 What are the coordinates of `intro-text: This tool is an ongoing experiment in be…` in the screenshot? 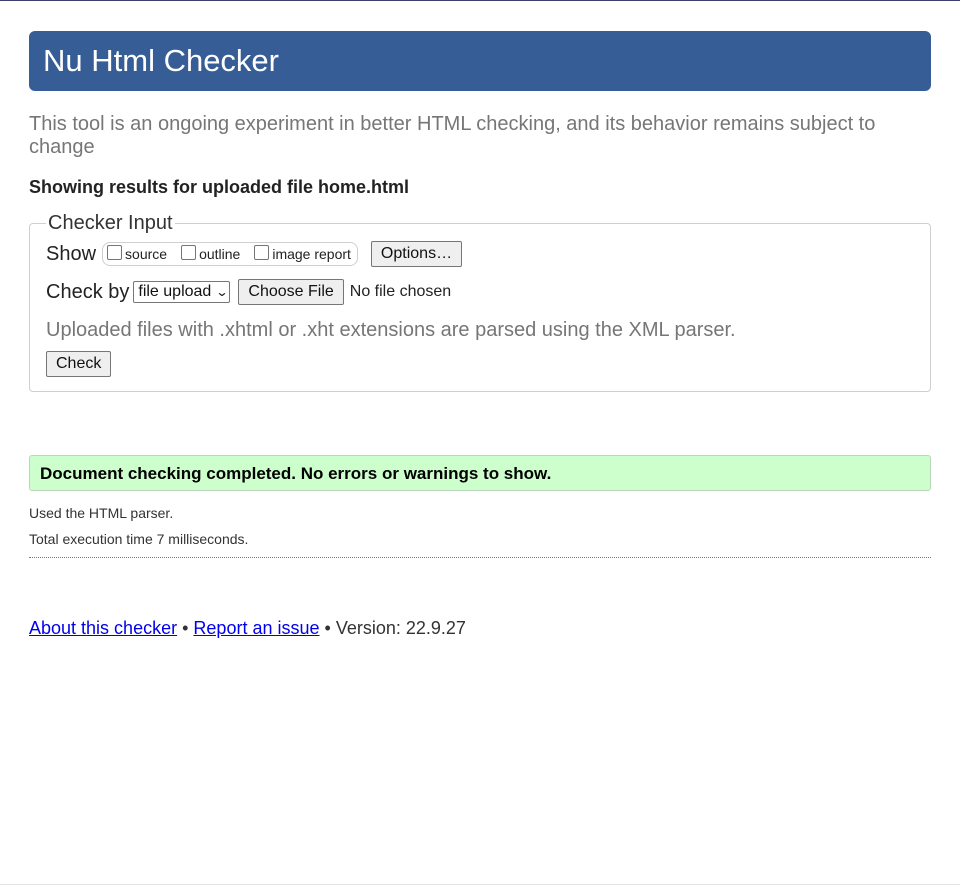 It's located at (452, 135).